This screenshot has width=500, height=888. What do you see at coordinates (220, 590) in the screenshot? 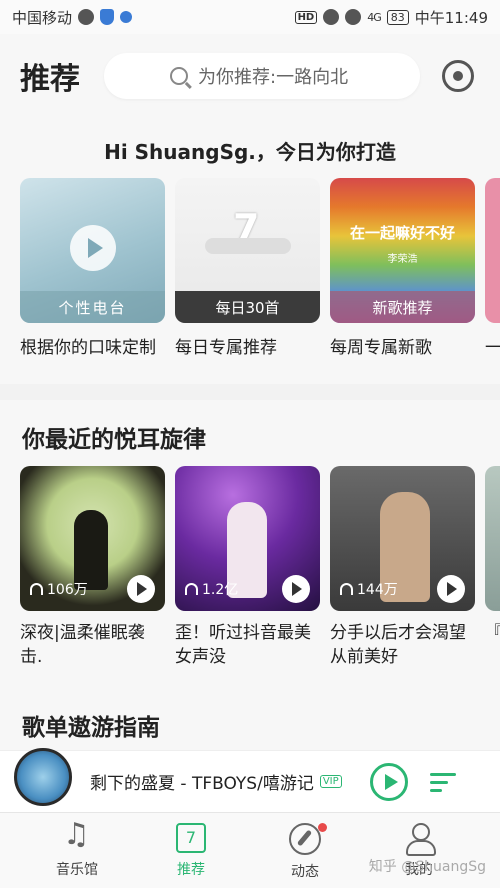
I see `play-count-value: 1.2亿` at bounding box center [220, 590].